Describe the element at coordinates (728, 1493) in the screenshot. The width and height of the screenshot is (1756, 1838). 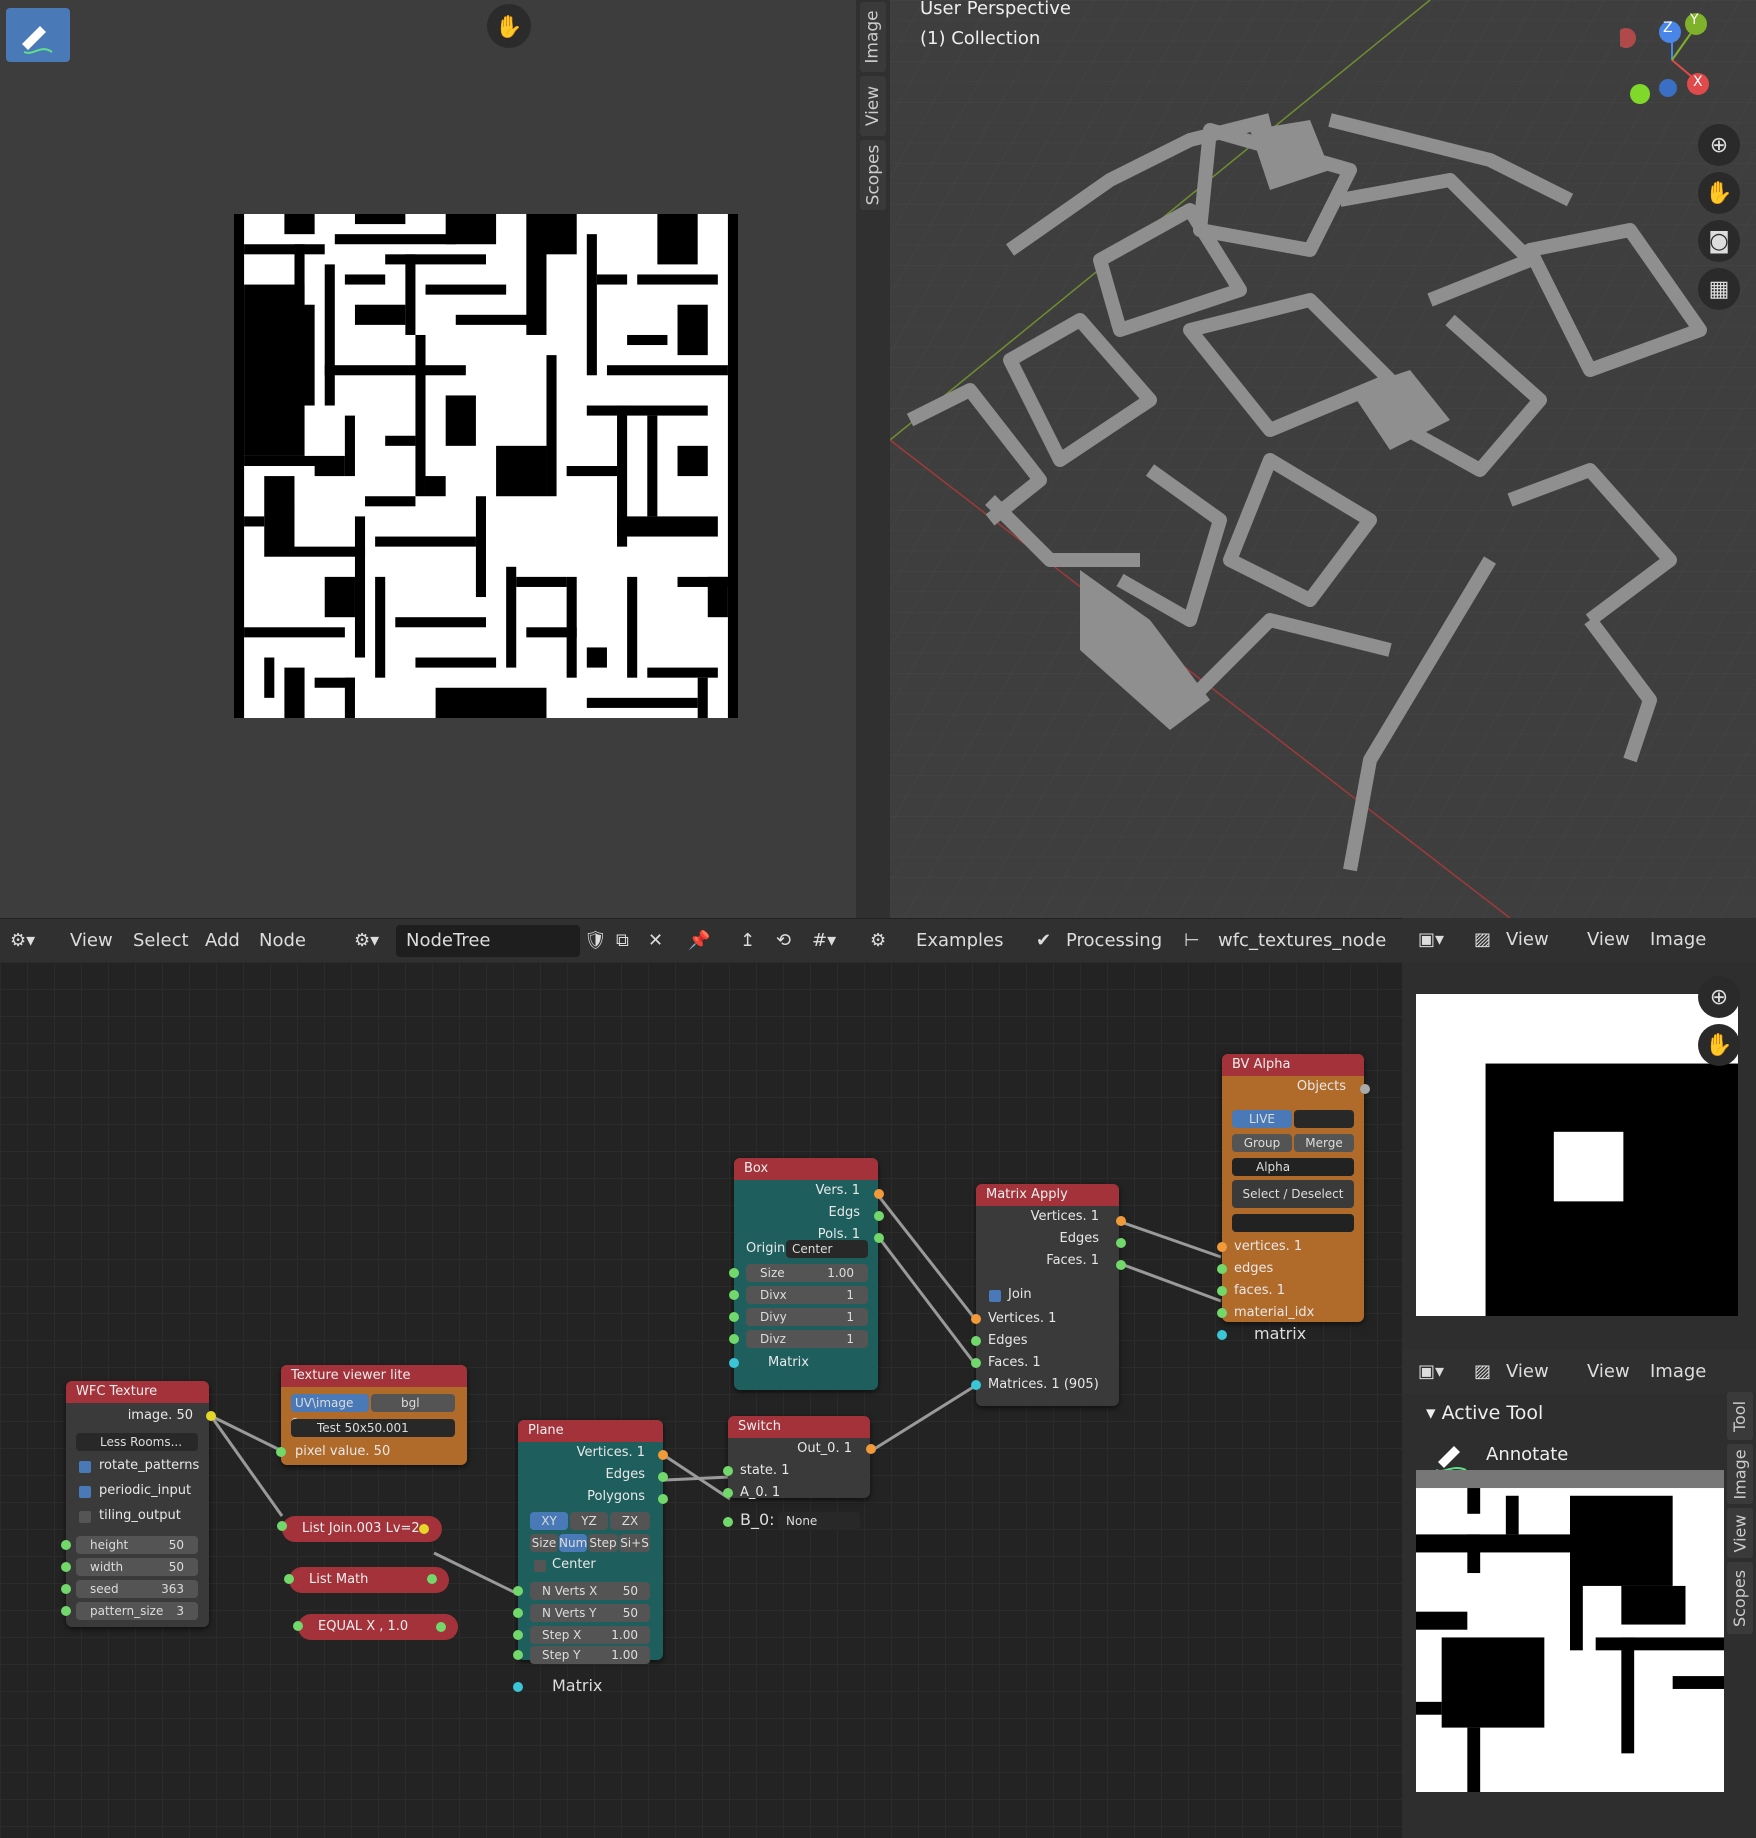
I see `switch-a-socket` at that location.